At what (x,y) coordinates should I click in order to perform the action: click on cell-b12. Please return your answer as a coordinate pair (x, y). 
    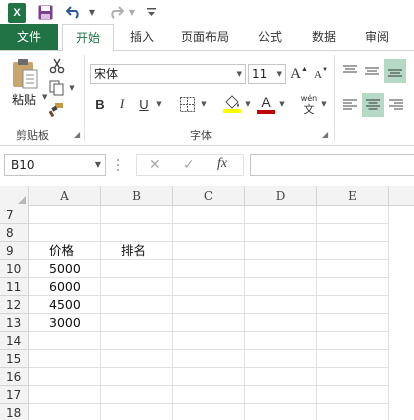
    Looking at the image, I should click on (137, 305).